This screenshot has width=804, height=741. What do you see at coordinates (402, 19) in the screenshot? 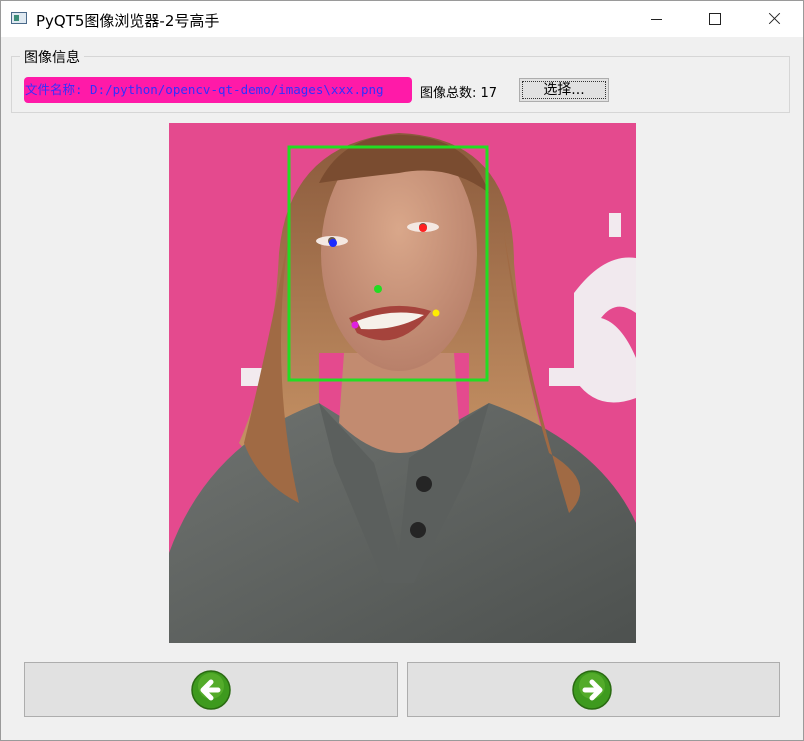
I see `title-bar: PyQT5图像浏览器-2号高手` at bounding box center [402, 19].